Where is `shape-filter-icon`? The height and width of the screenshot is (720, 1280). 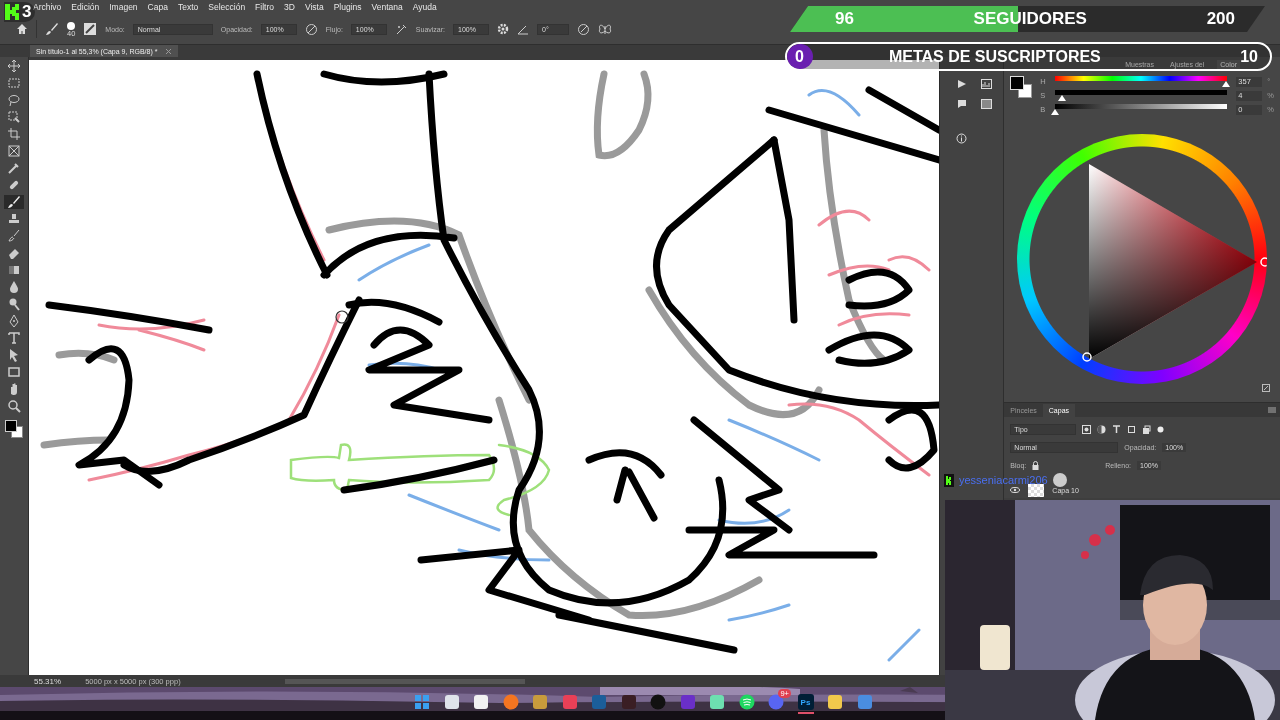 shape-filter-icon is located at coordinates (1132, 429).